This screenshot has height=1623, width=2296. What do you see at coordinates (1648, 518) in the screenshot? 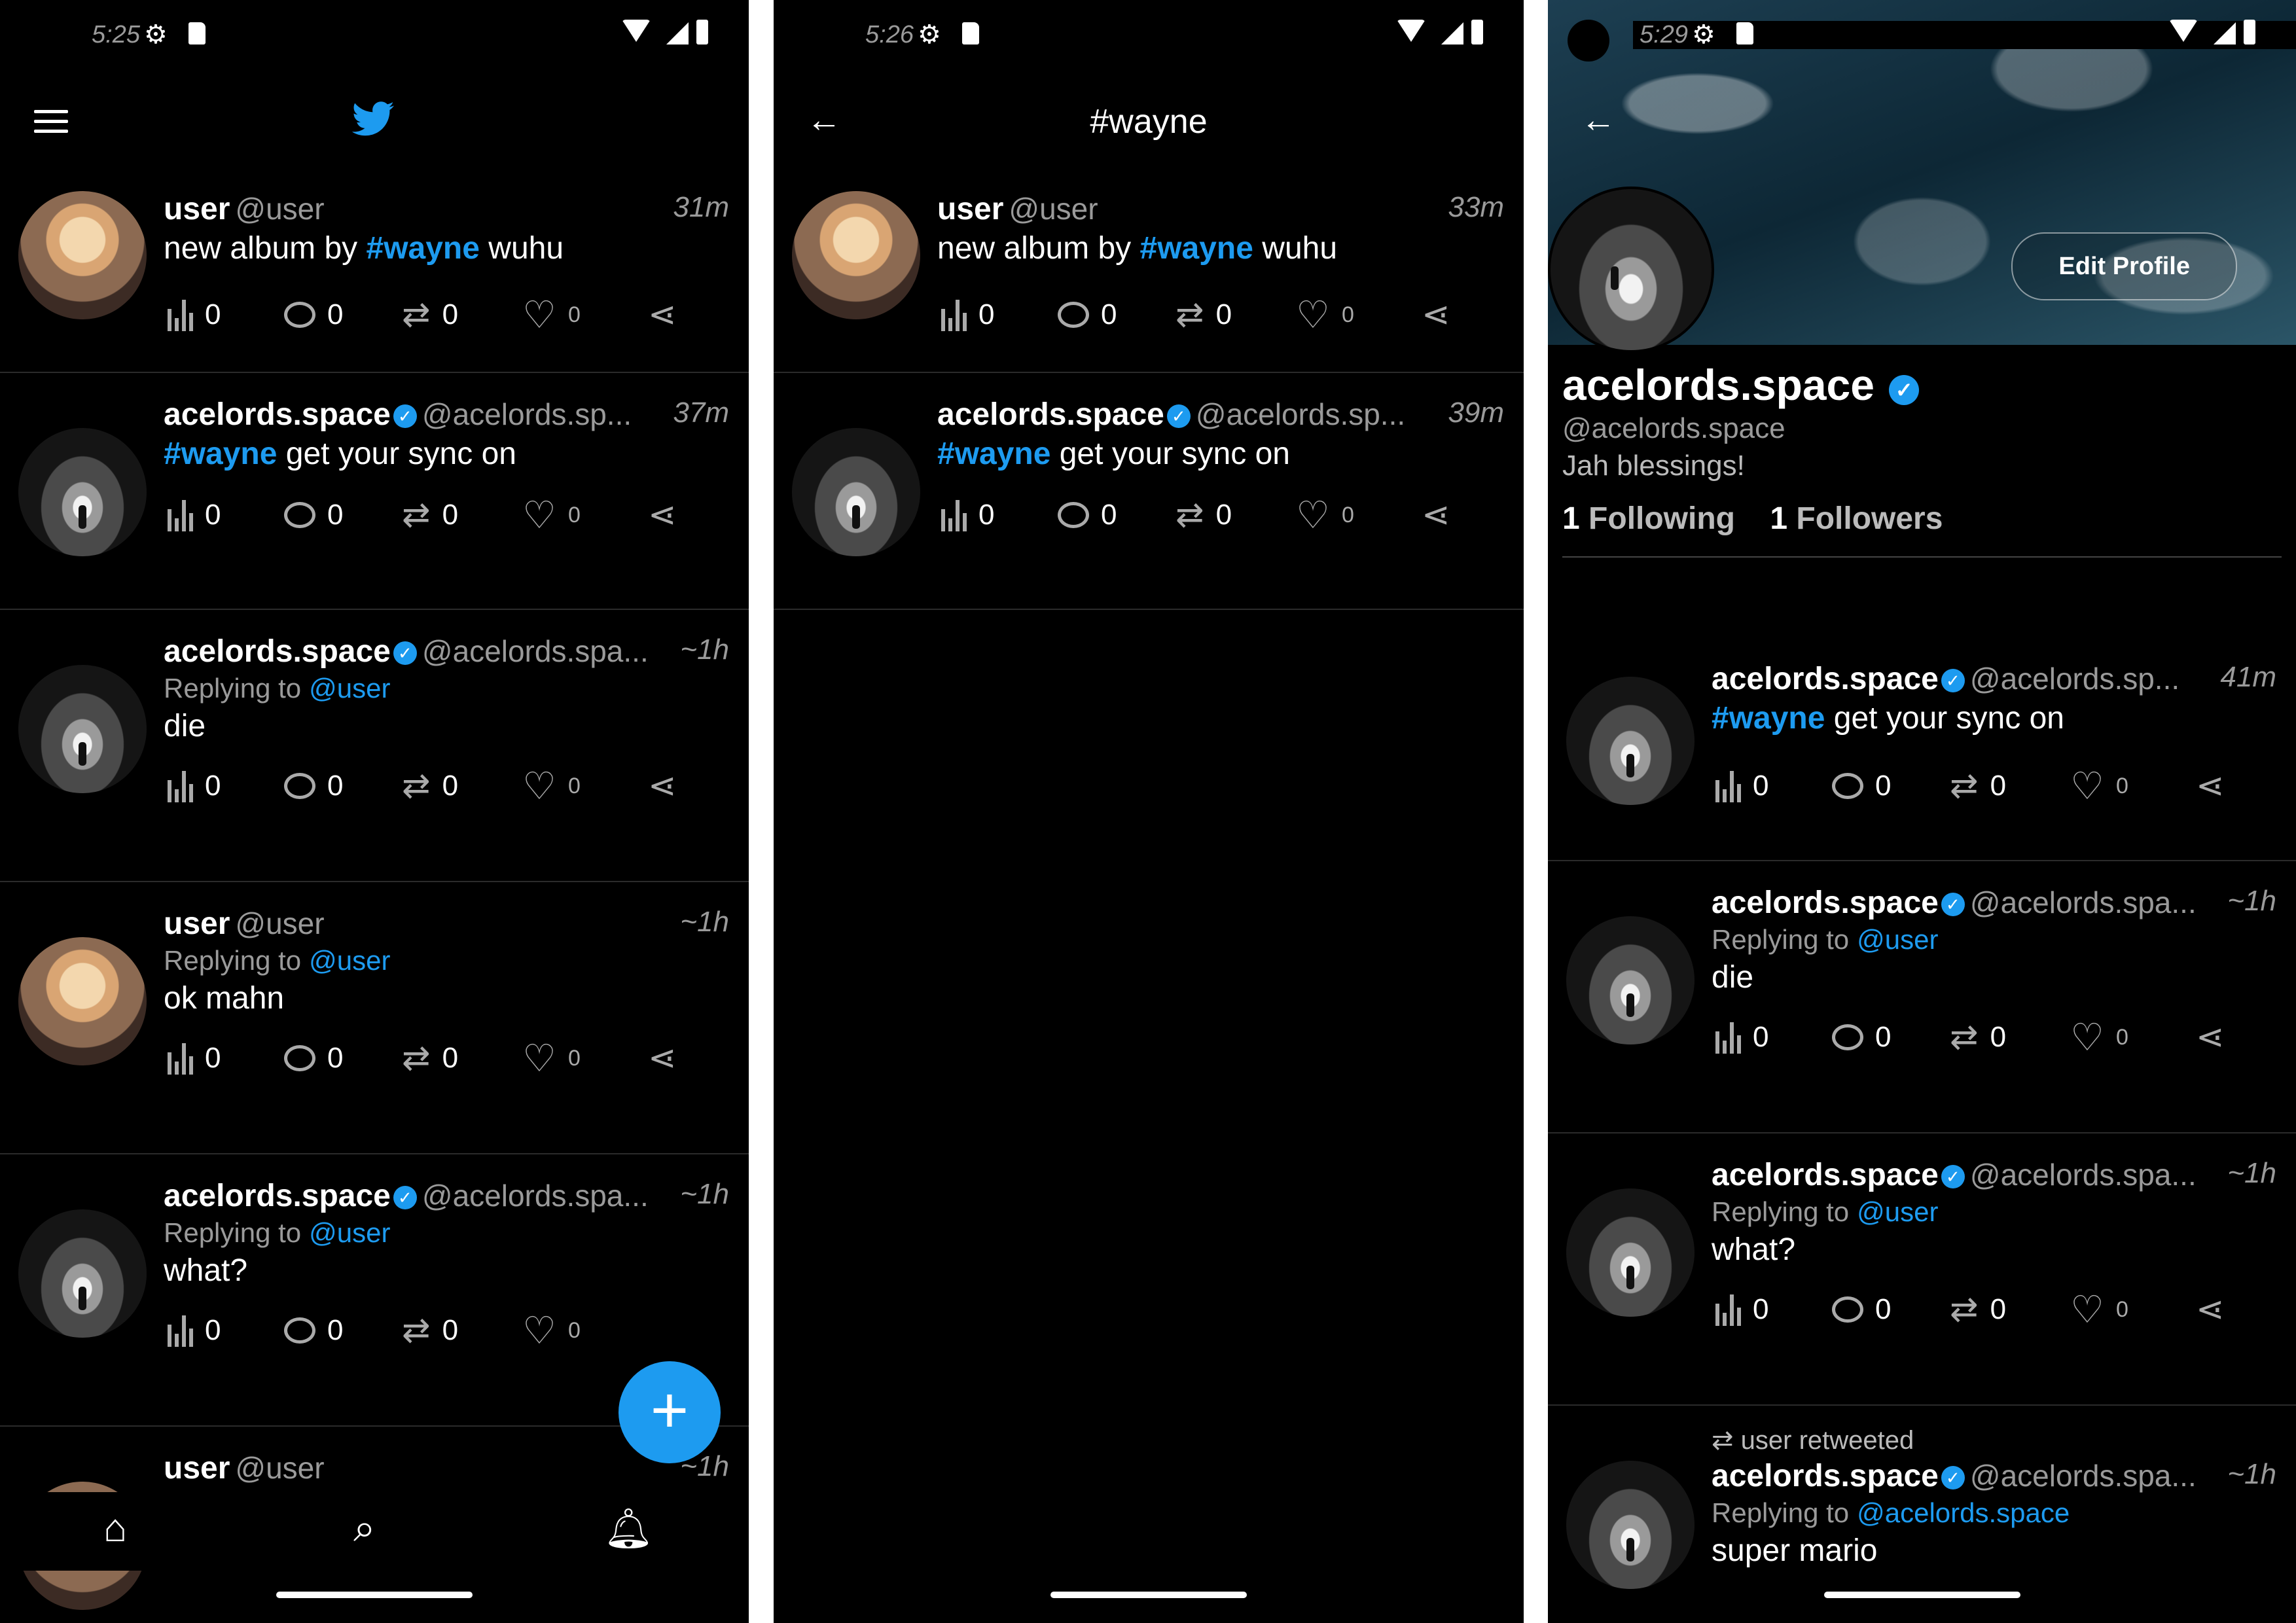
I see `following-link: 1 Following` at bounding box center [1648, 518].